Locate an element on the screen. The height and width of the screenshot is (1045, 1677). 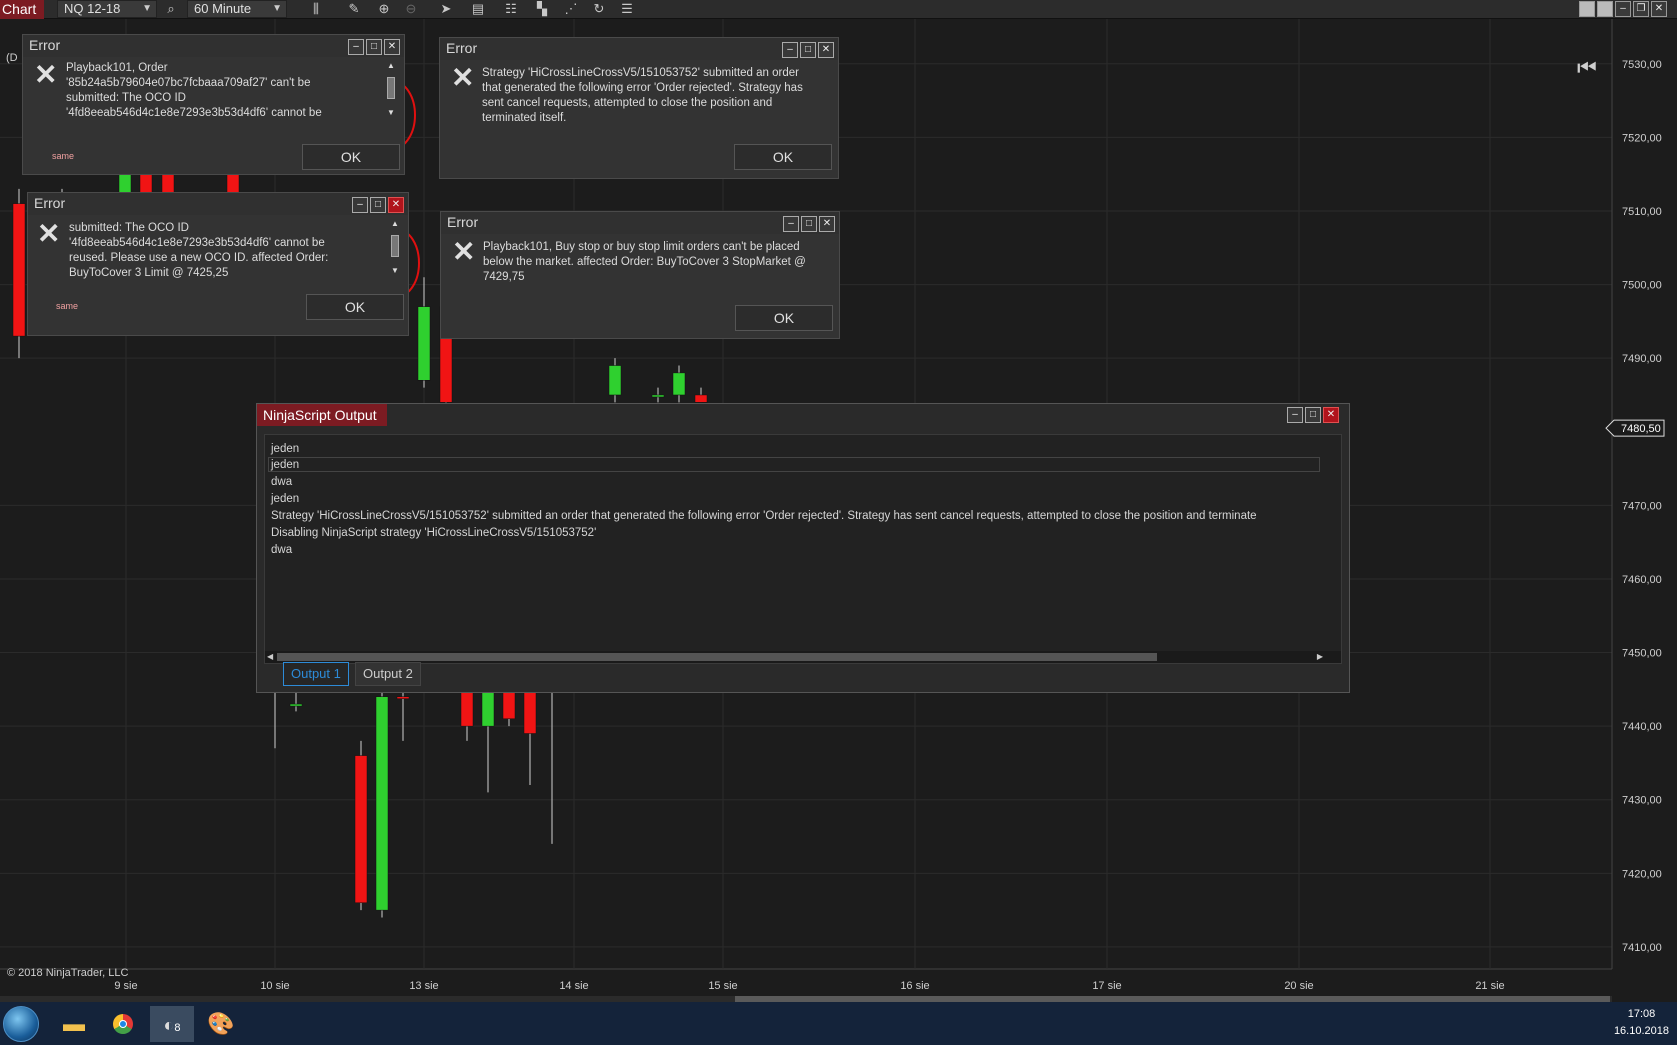
tab-output-2: Output 2 is located at coordinates (388, 674).